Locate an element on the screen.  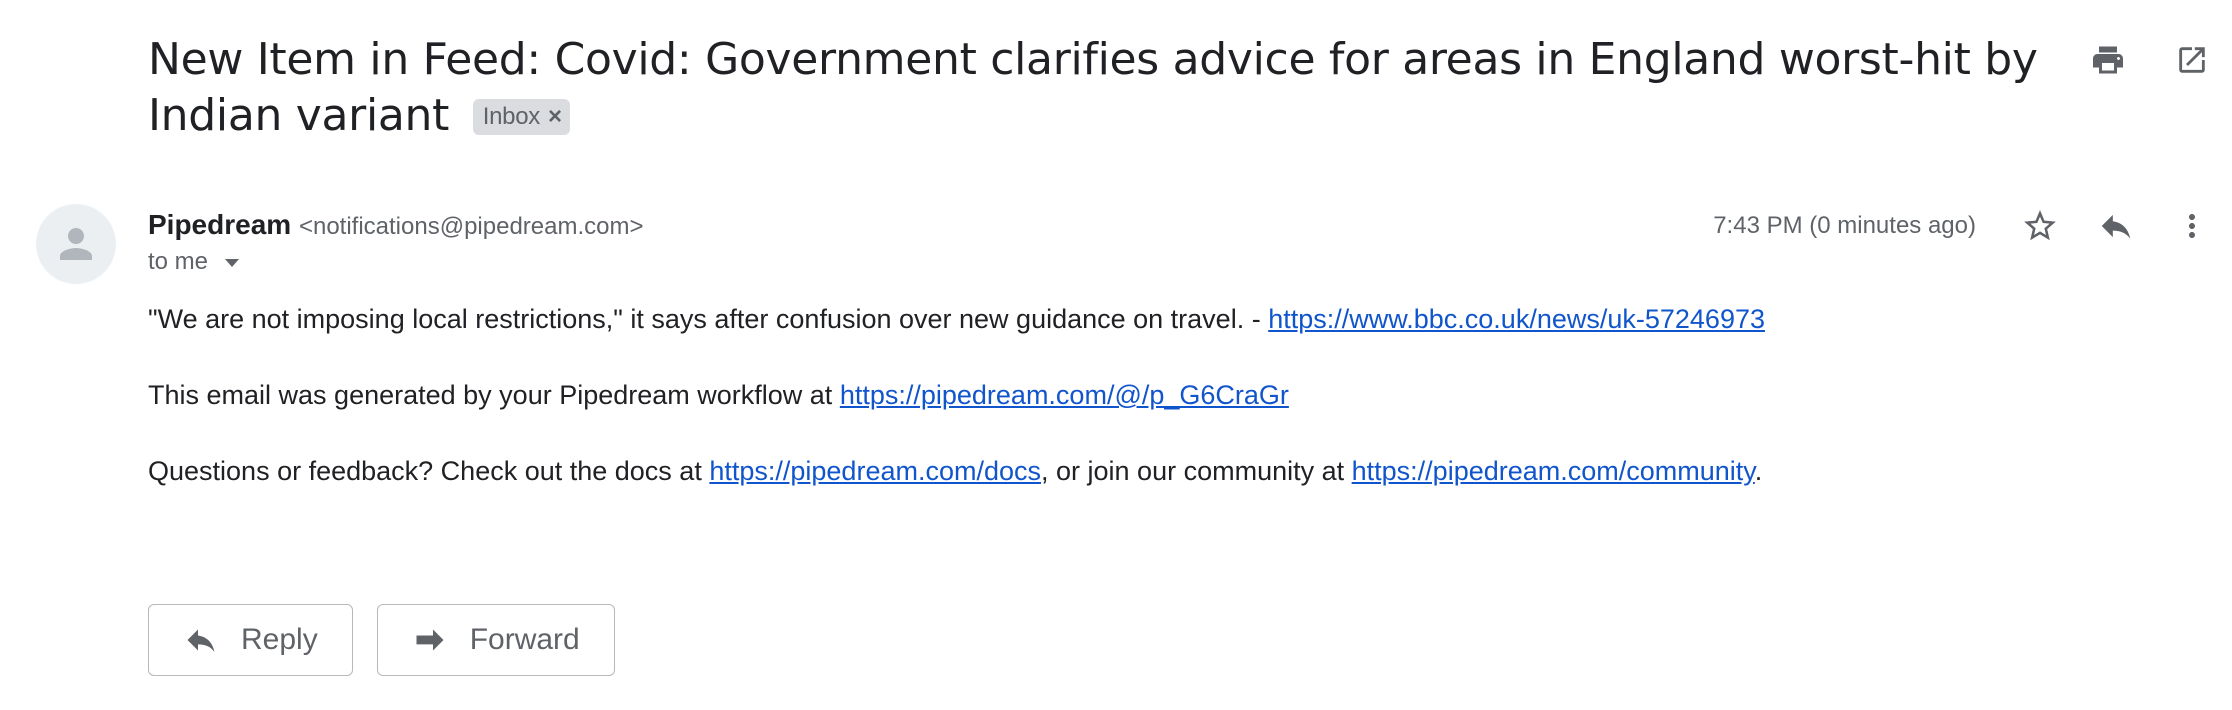
forward-label: Forward is located at coordinates (524, 639).